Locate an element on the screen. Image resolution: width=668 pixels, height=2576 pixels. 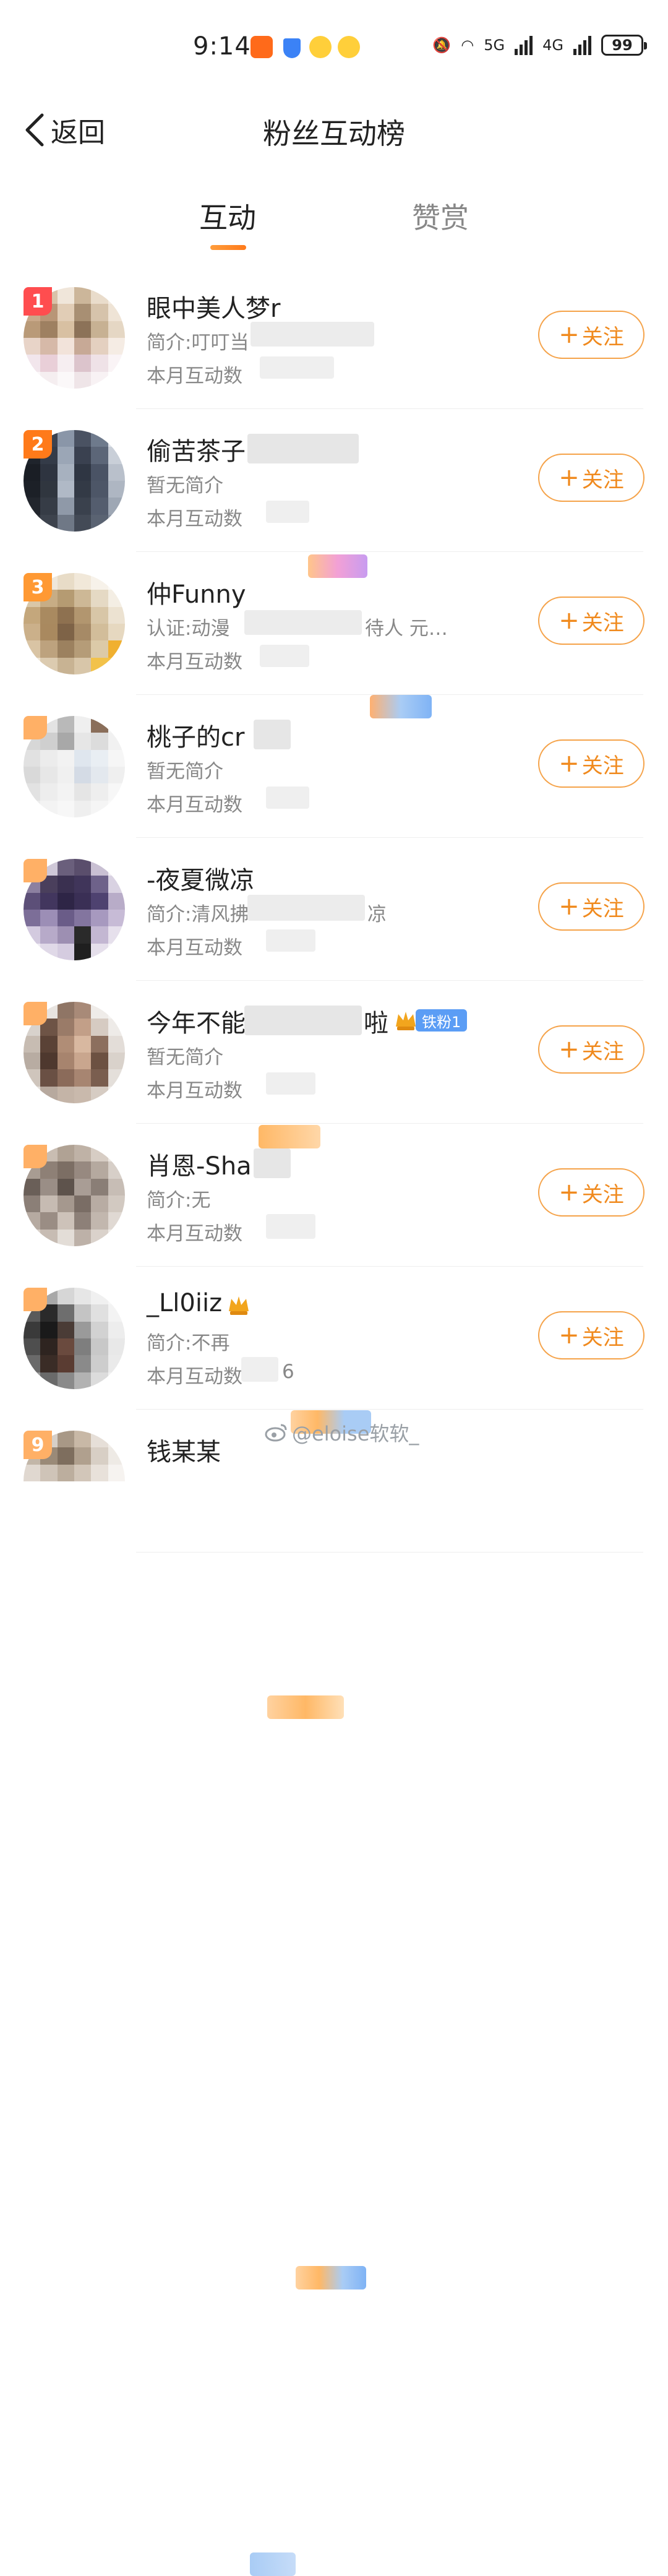
fan-name-tail: 啦 is located at coordinates (376, 1023).